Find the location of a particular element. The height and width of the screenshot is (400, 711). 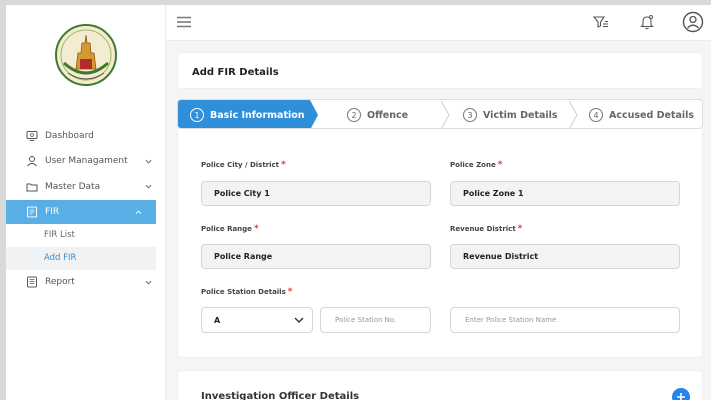

police-station-details-label: Police Station Details * is located at coordinates (246, 292).